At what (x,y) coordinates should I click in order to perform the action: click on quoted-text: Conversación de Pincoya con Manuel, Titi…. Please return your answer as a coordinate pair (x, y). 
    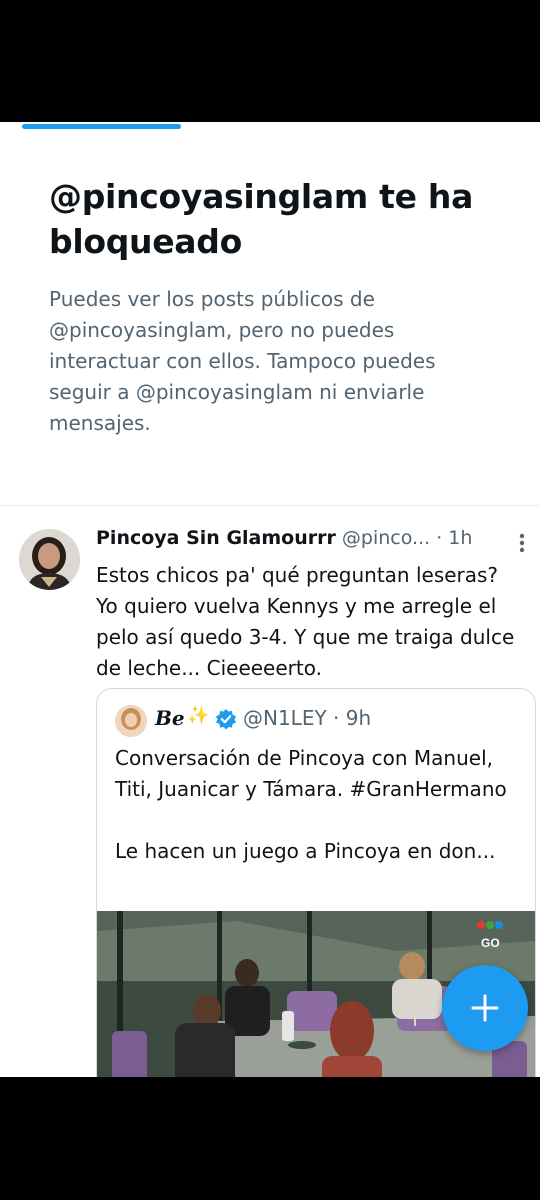
    Looking at the image, I should click on (320, 805).